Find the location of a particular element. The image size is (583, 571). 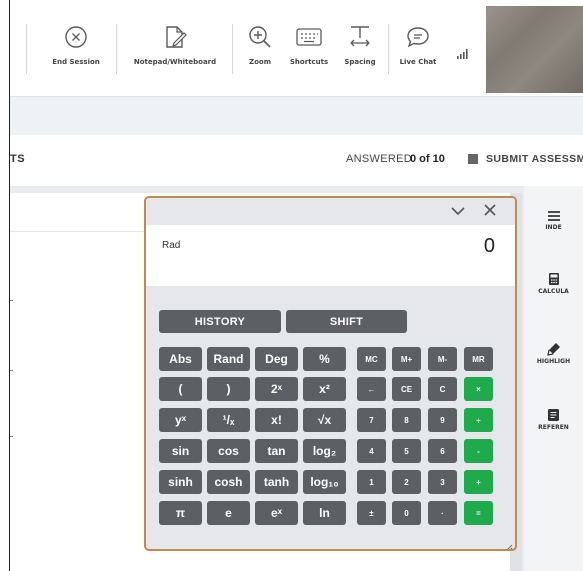

sidebar-item-label: INDE is located at coordinates (553, 227).